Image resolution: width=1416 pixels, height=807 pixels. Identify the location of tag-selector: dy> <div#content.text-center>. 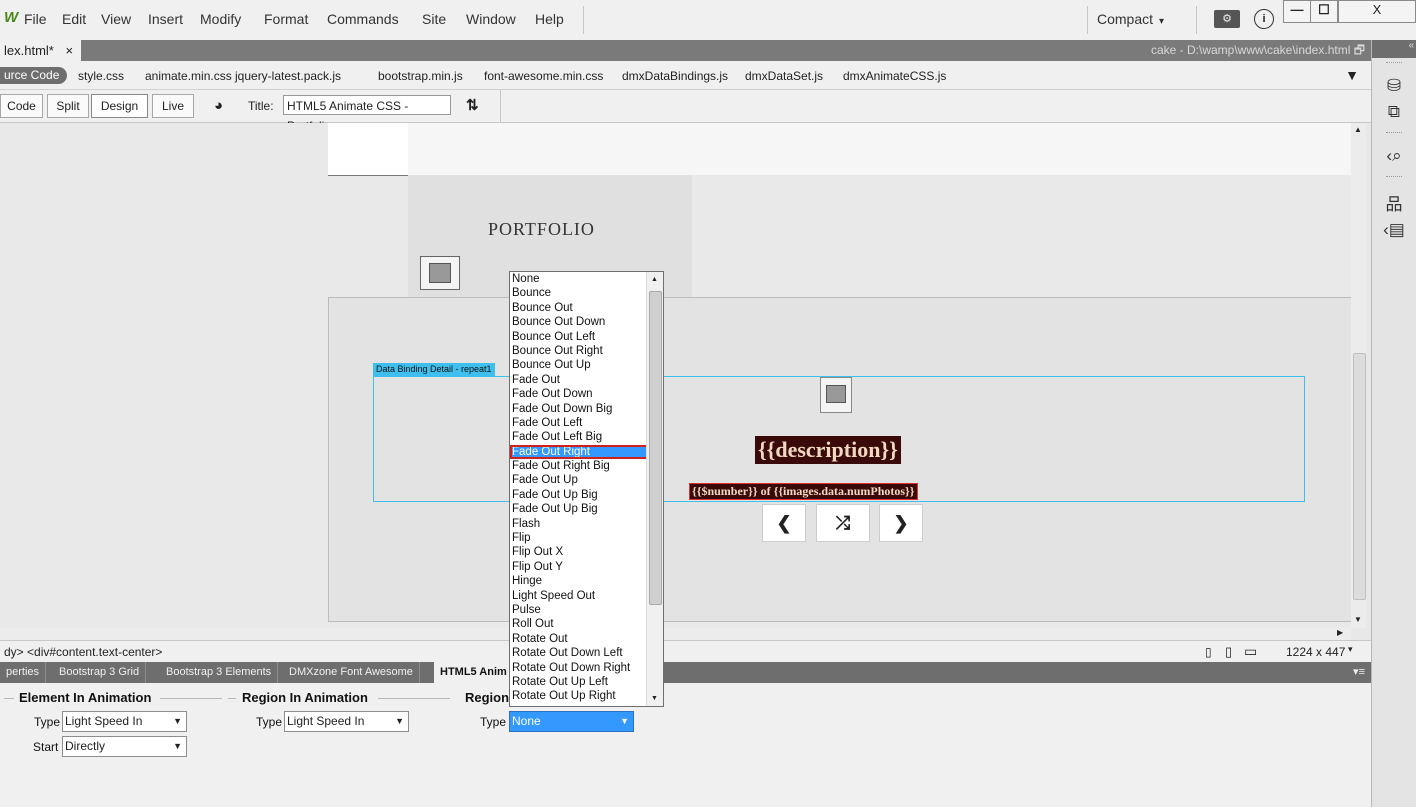
(83, 652).